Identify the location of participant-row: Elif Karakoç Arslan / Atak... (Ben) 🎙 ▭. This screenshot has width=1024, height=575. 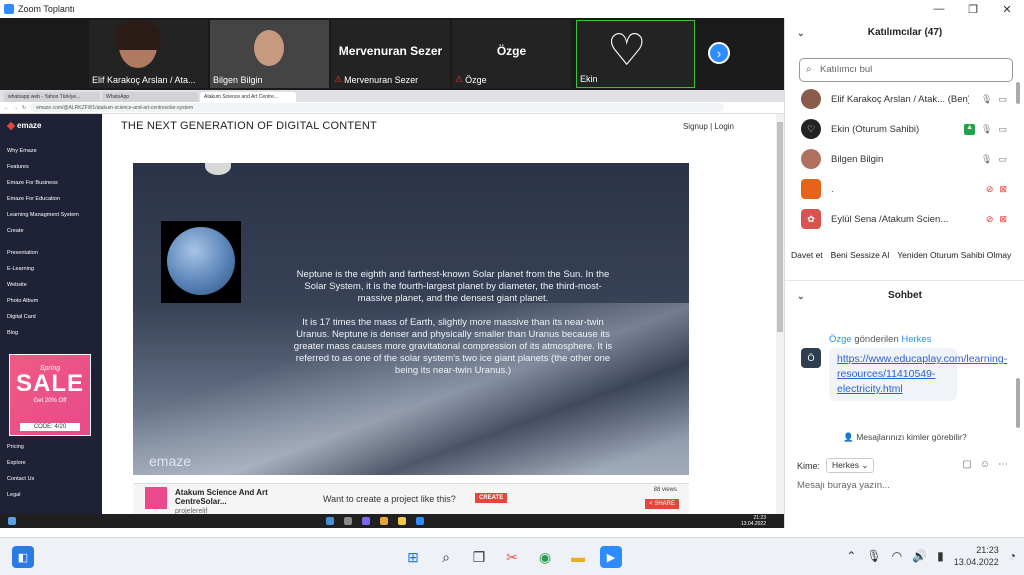
(906, 99).